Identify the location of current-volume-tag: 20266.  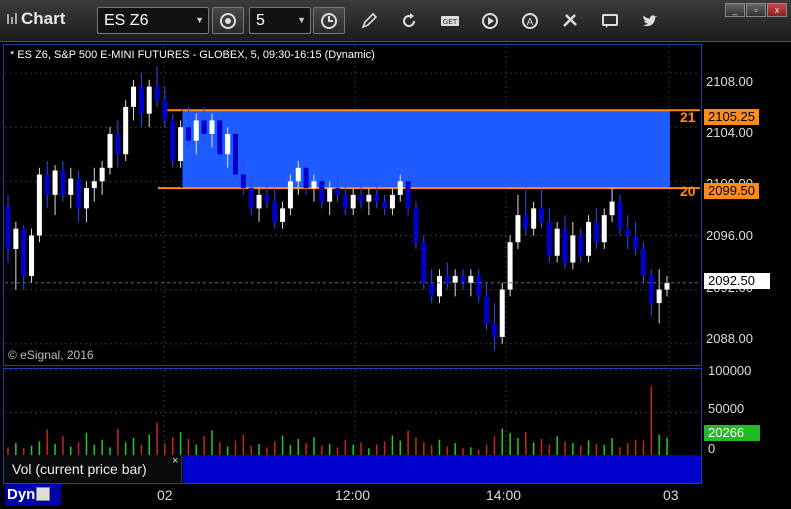
(732, 433).